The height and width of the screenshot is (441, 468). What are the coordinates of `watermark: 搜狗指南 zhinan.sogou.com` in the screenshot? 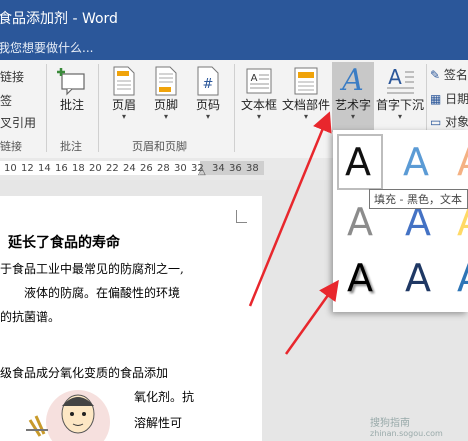 It's located at (406, 426).